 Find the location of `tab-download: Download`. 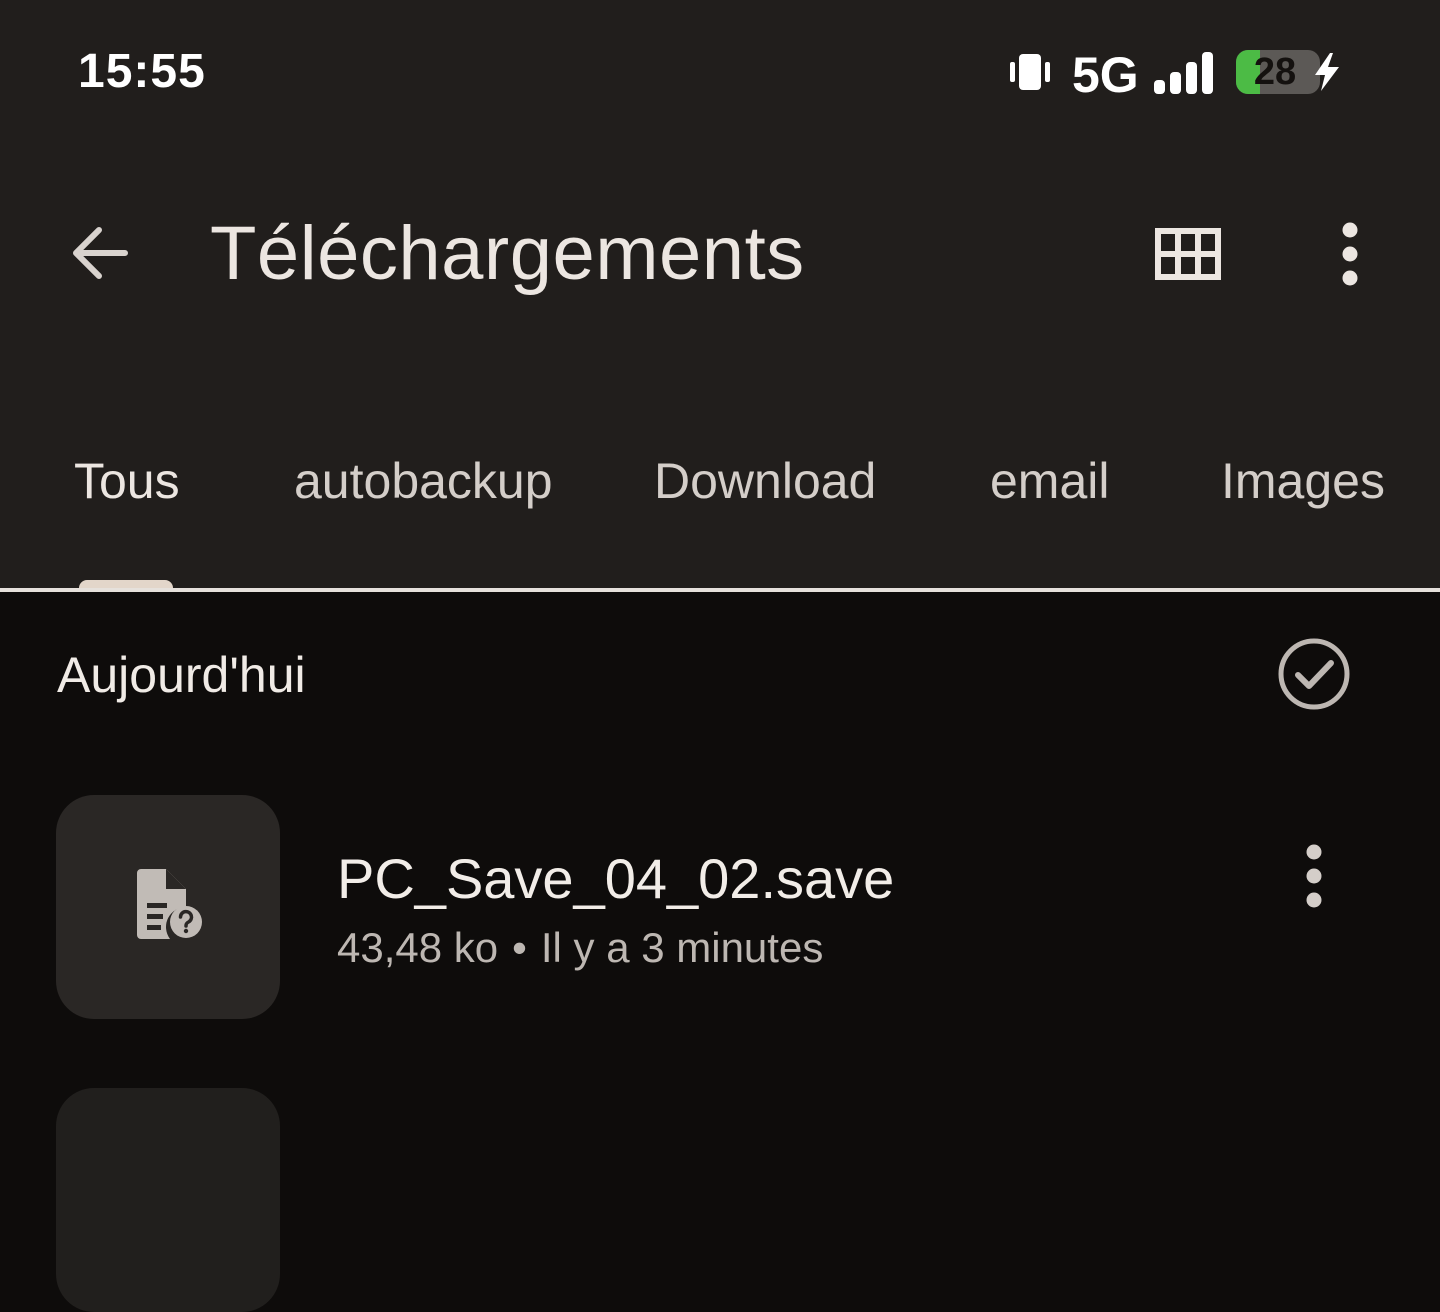

tab-download: Download is located at coordinates (765, 481).